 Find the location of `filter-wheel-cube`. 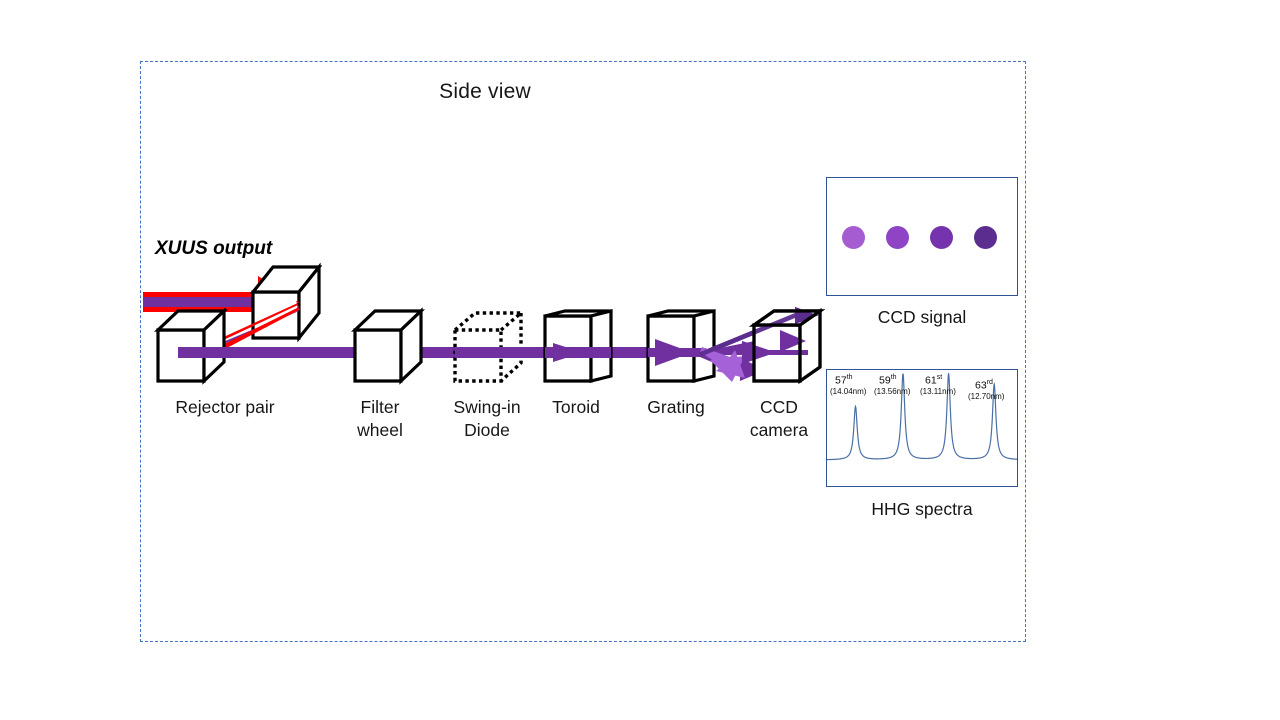

filter-wheel-cube is located at coordinates (388, 346).